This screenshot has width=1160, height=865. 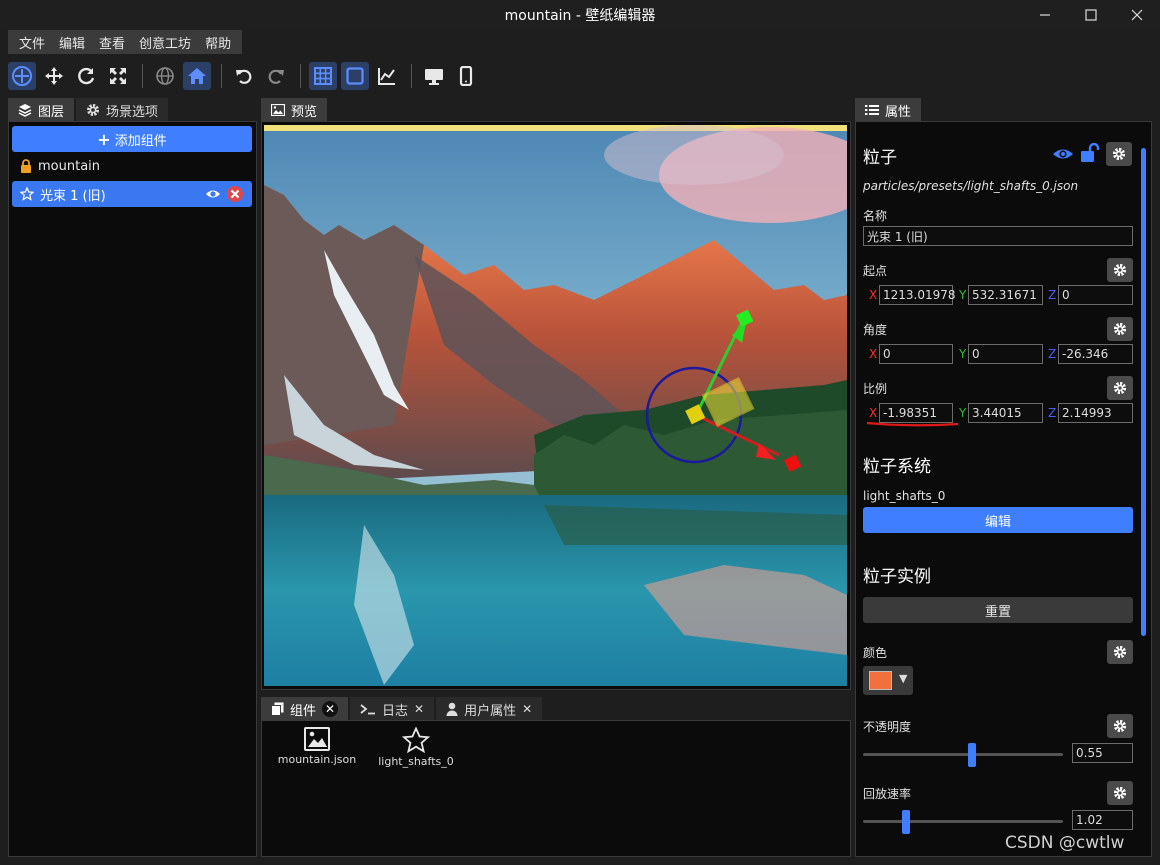 What do you see at coordinates (1102, 753) in the screenshot?
I see `opacity-field: 0.55` at bounding box center [1102, 753].